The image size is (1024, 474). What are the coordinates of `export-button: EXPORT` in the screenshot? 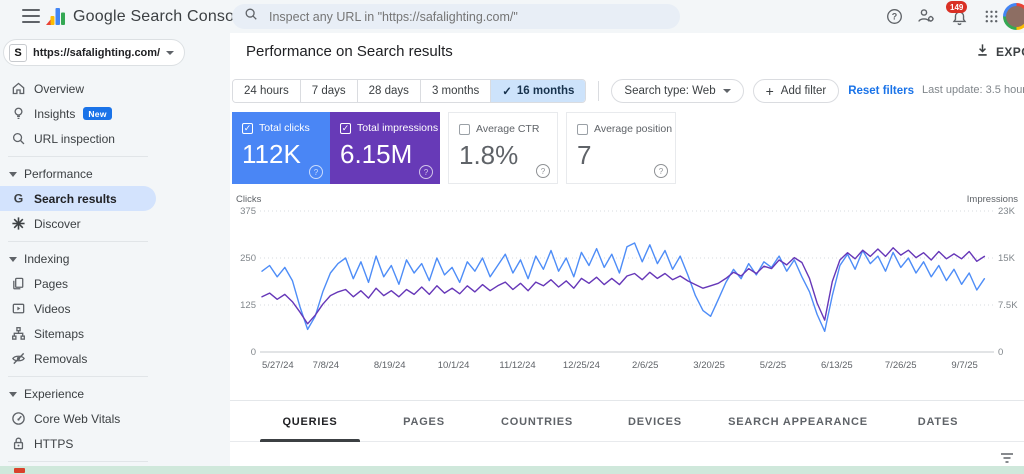 It's located at (1000, 51).